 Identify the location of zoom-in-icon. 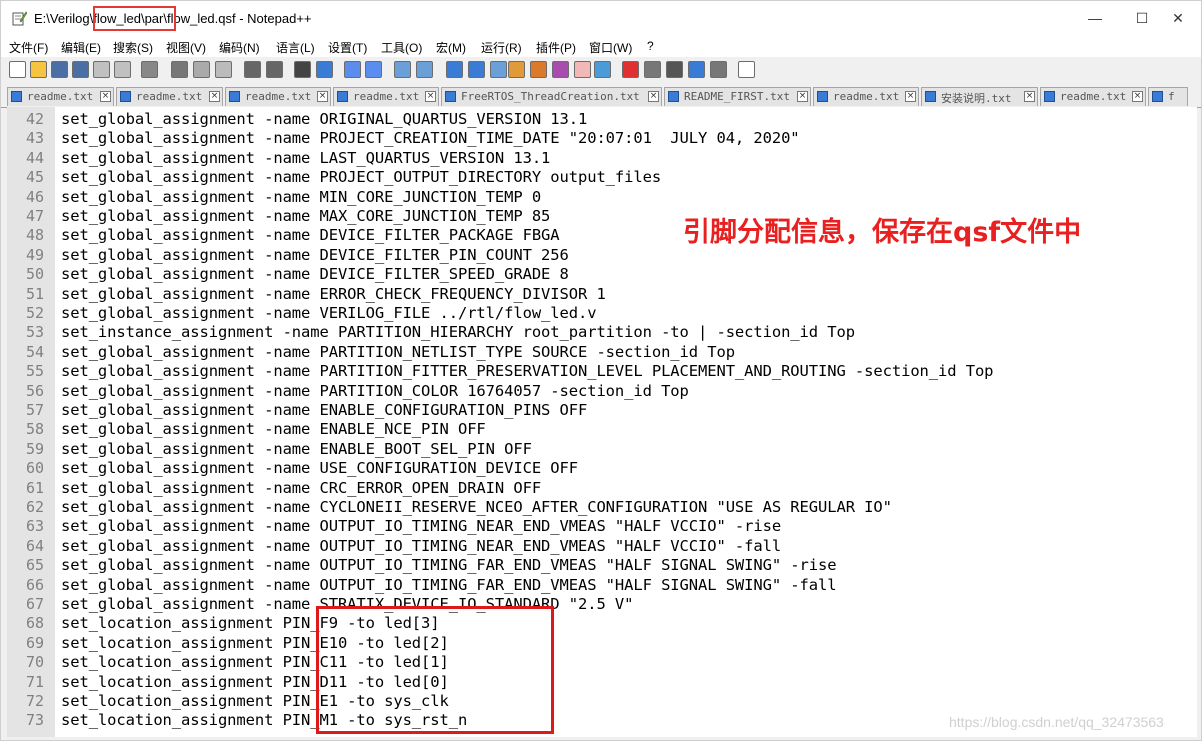
(352, 69).